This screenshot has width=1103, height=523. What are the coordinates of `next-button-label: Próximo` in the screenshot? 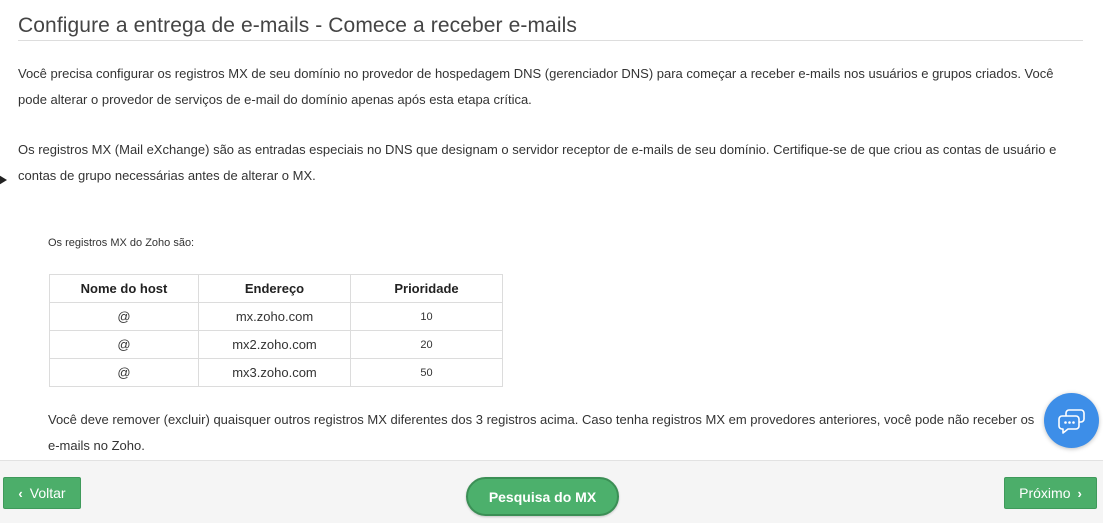 It's located at (1045, 493).